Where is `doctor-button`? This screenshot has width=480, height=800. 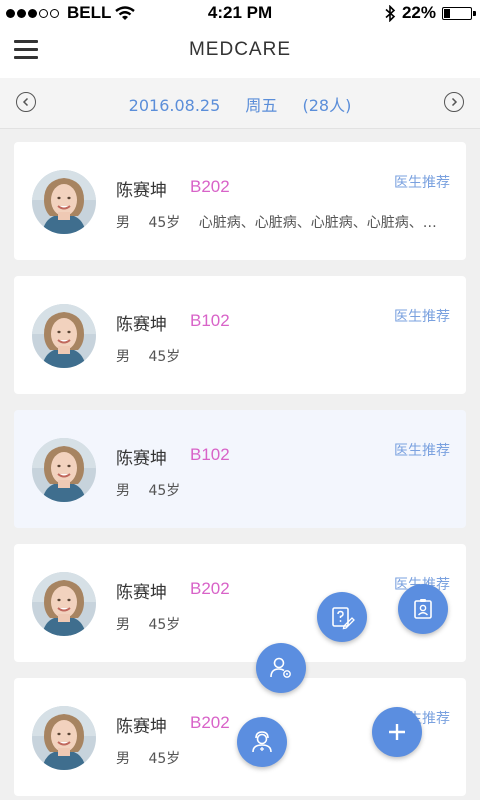
doctor-button is located at coordinates (262, 742).